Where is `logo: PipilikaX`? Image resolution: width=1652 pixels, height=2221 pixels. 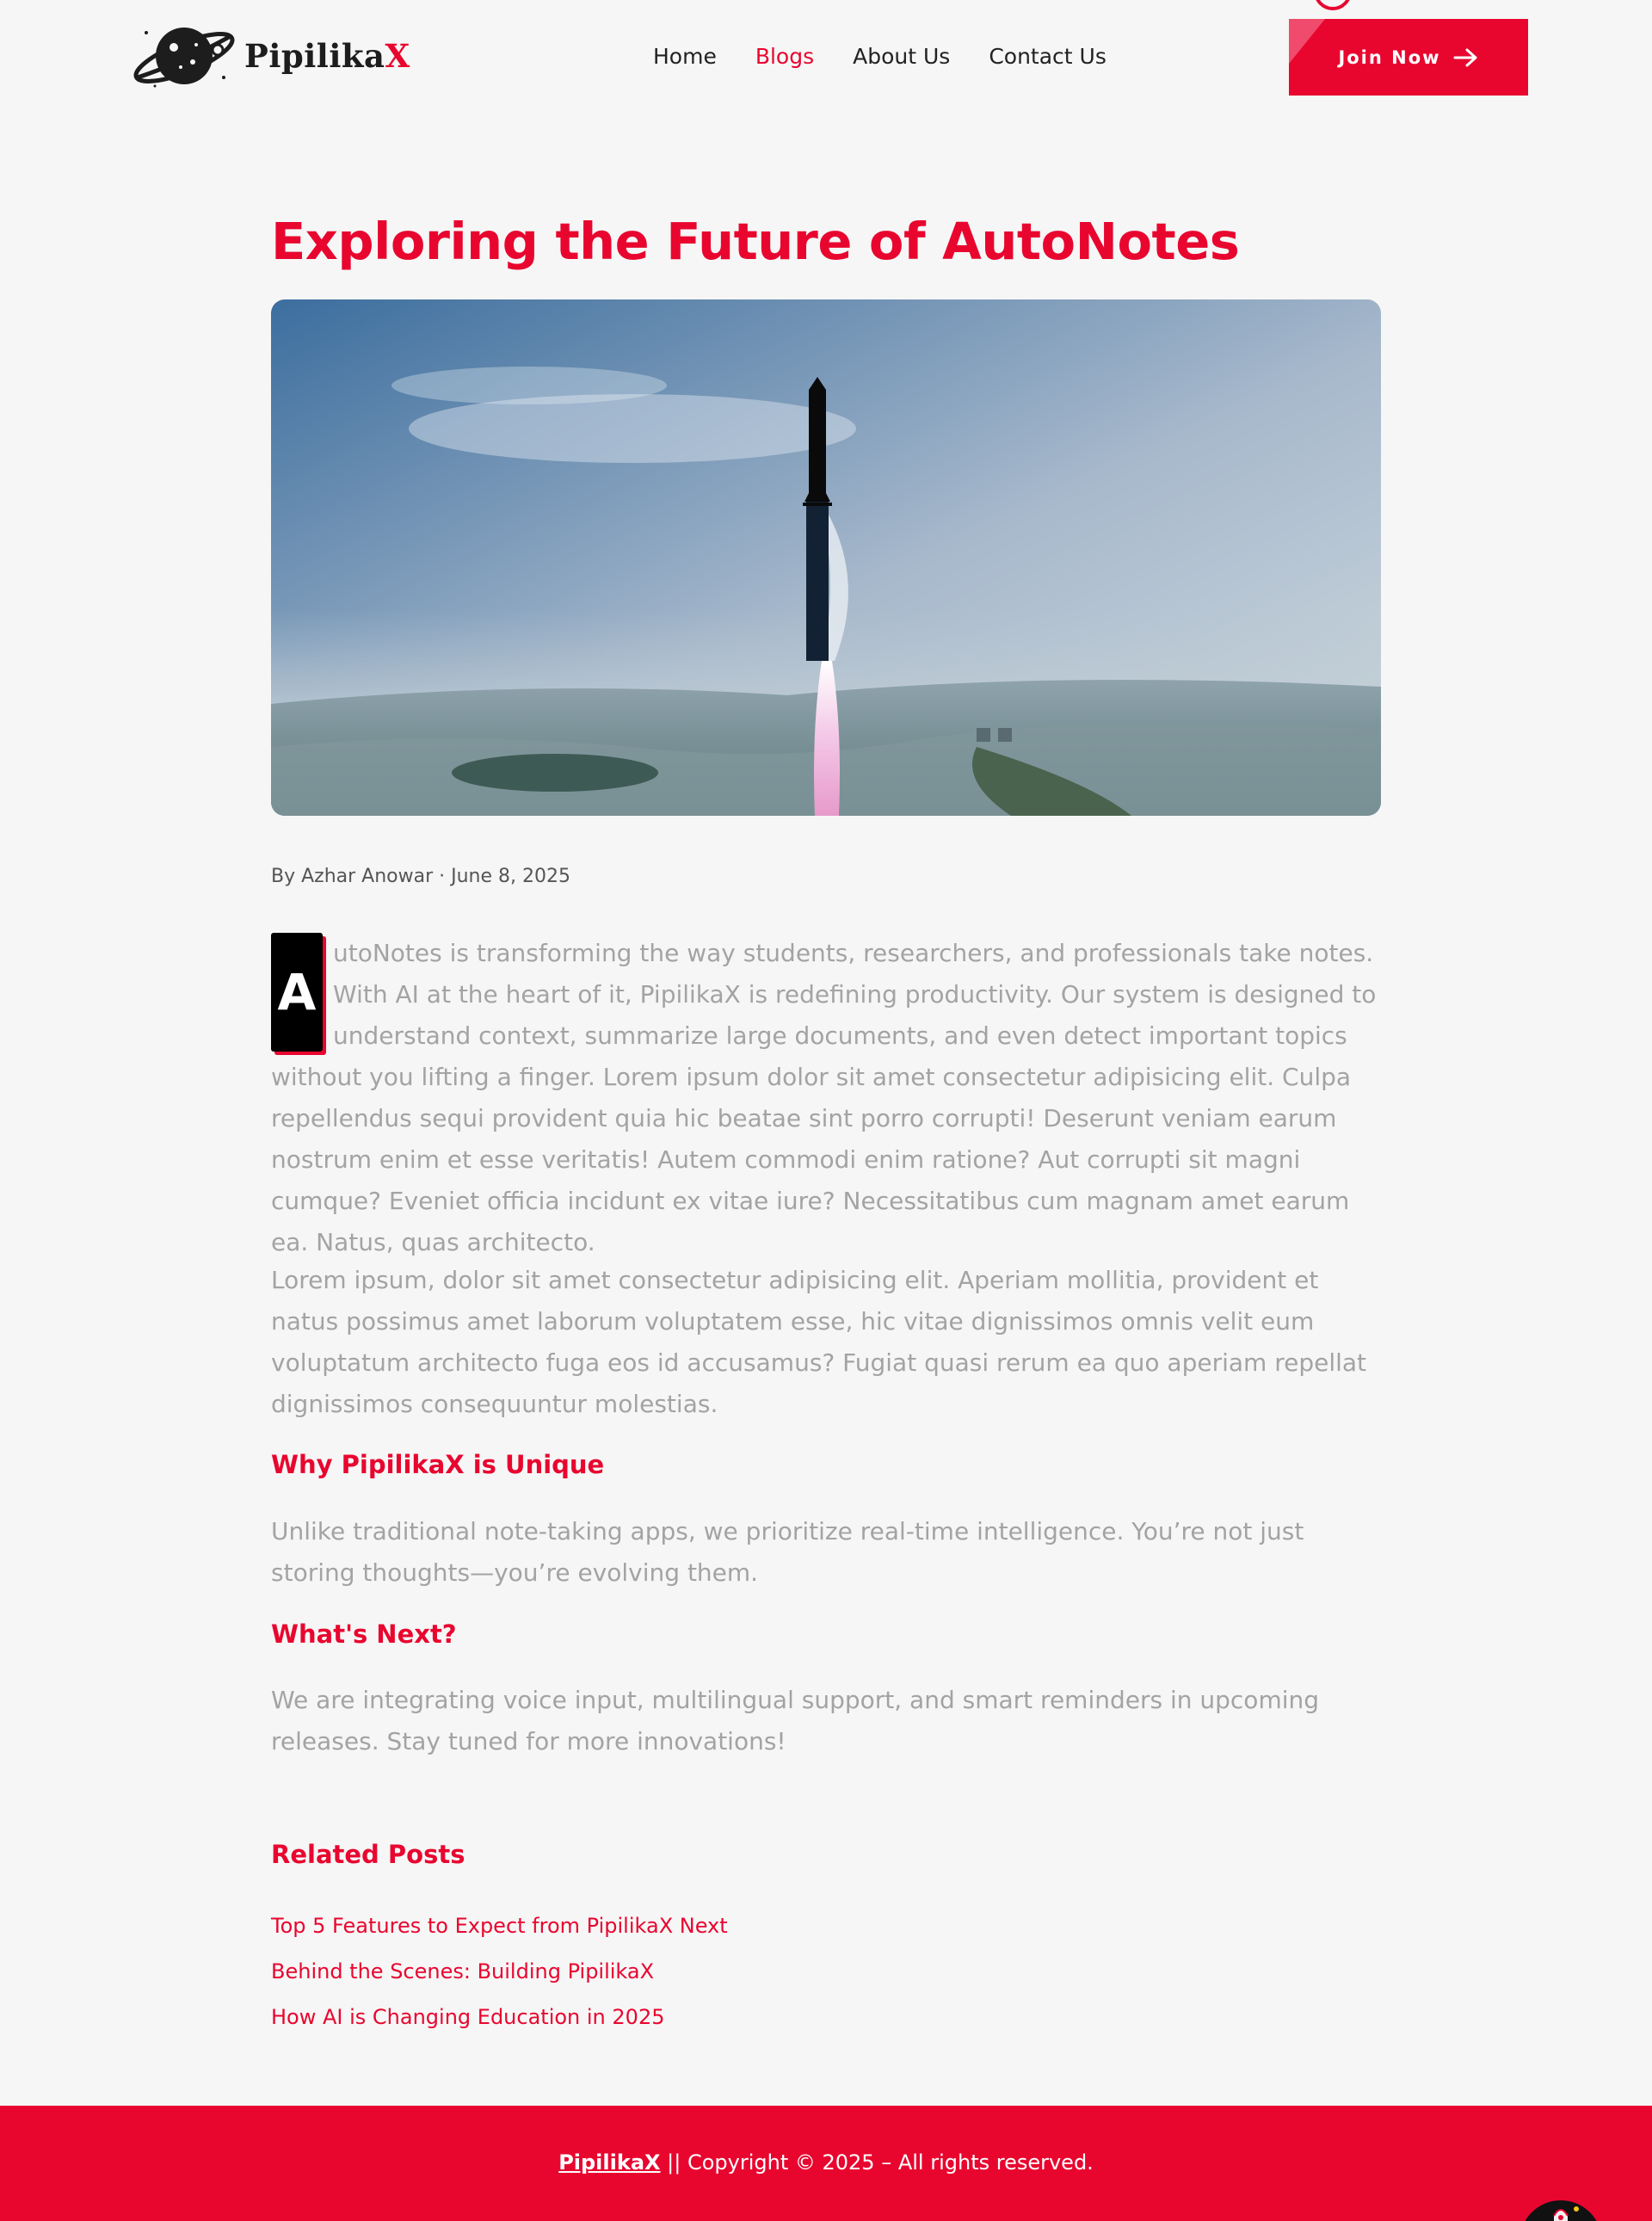
logo: PipilikaX is located at coordinates (269, 56).